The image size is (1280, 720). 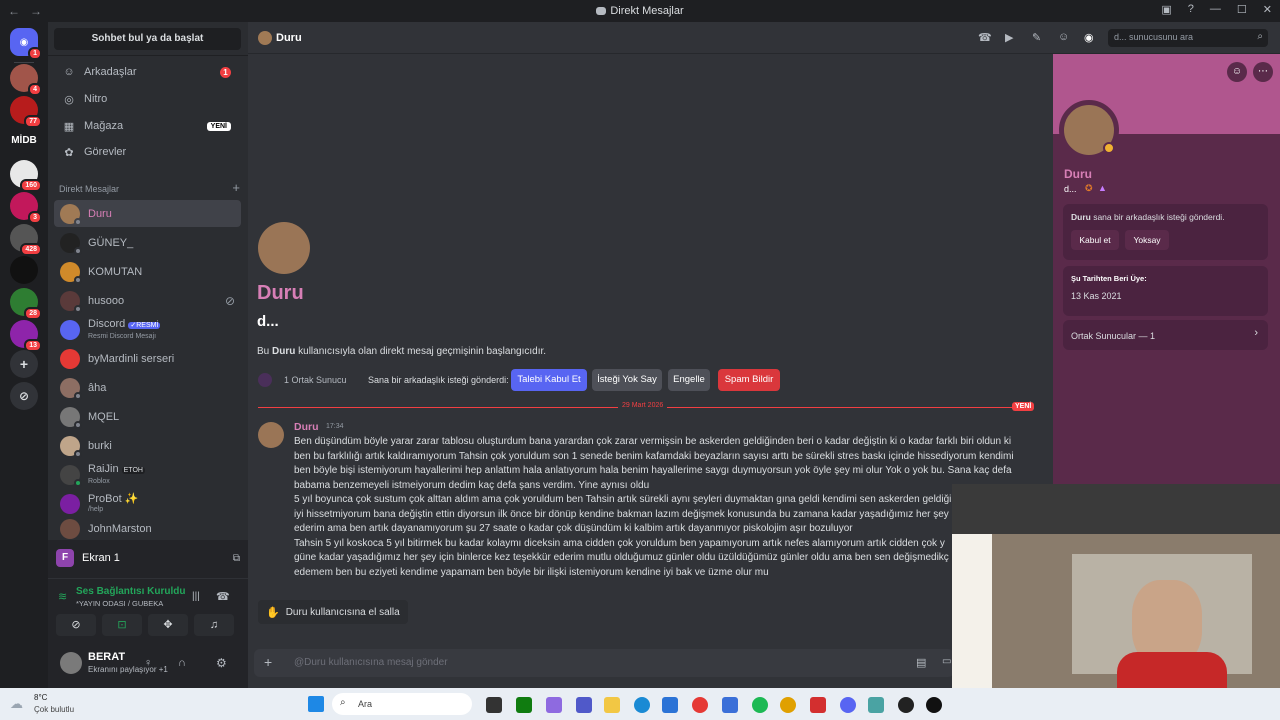 What do you see at coordinates (147, 416) in the screenshot?
I see `dm-item: MQEL` at bounding box center [147, 416].